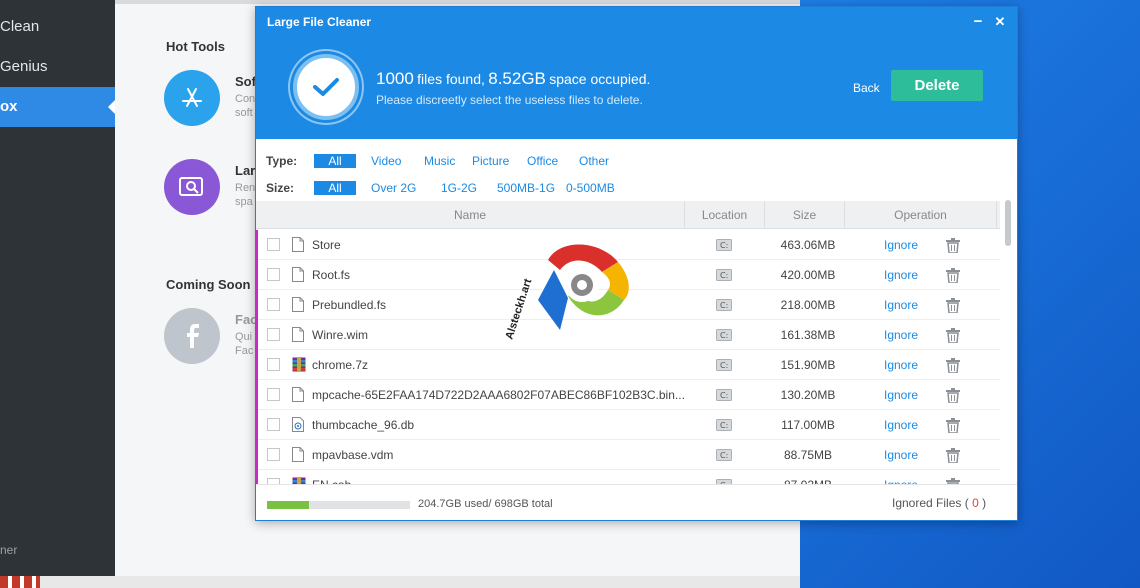 The image size is (1140, 588). Describe the element at coordinates (57, 27) in the screenshot. I see `sidebar-item-clean: Clean` at that location.